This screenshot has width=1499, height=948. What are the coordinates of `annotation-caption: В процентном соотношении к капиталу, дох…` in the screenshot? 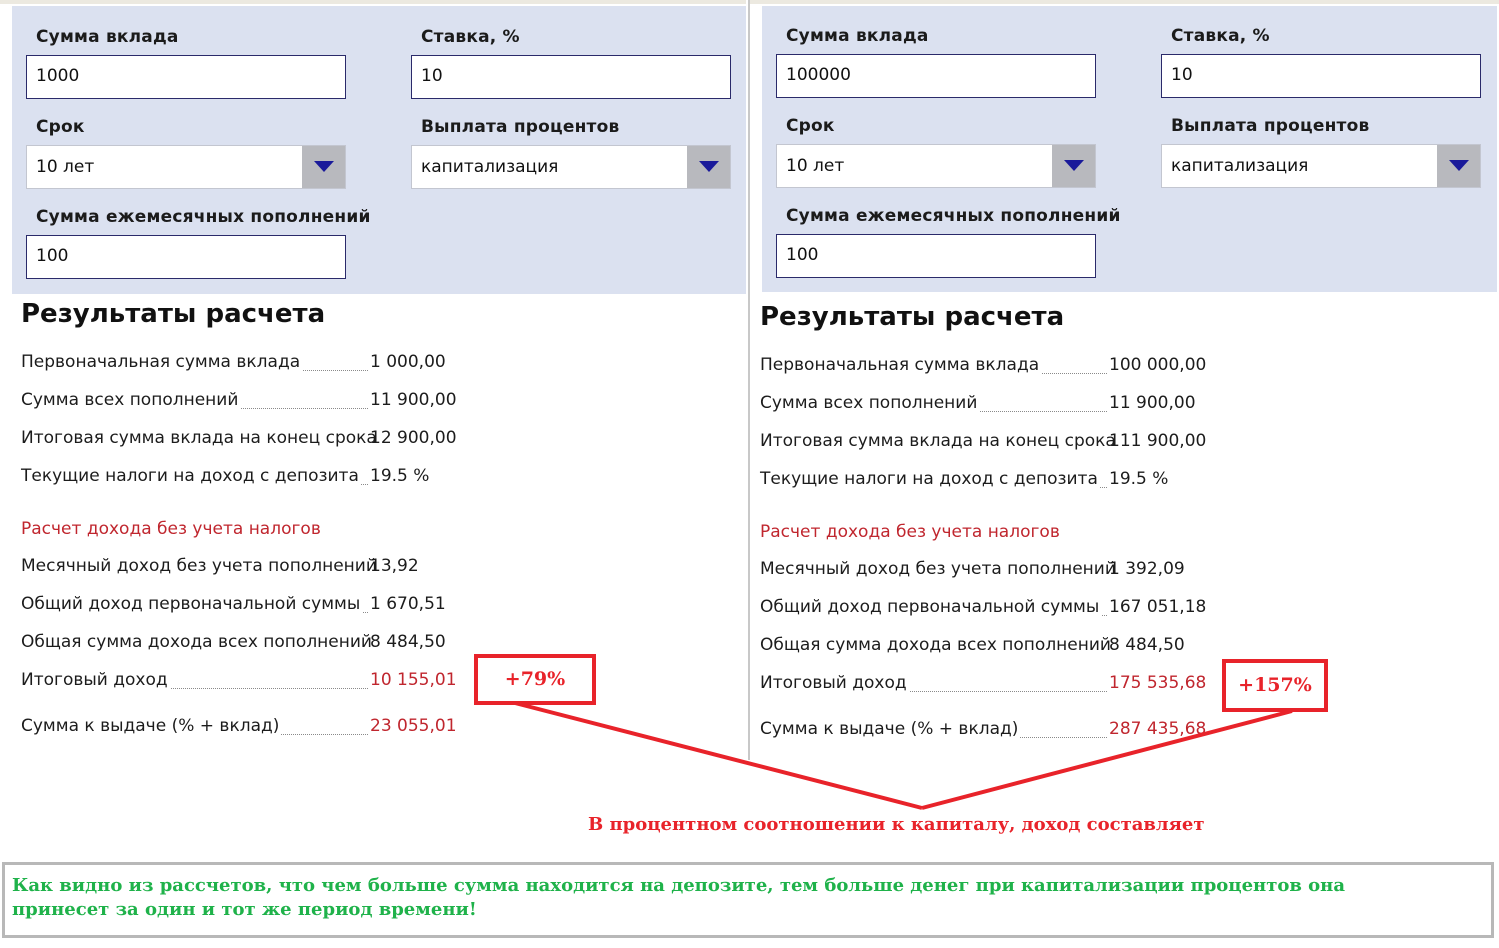 It's located at (896, 824).